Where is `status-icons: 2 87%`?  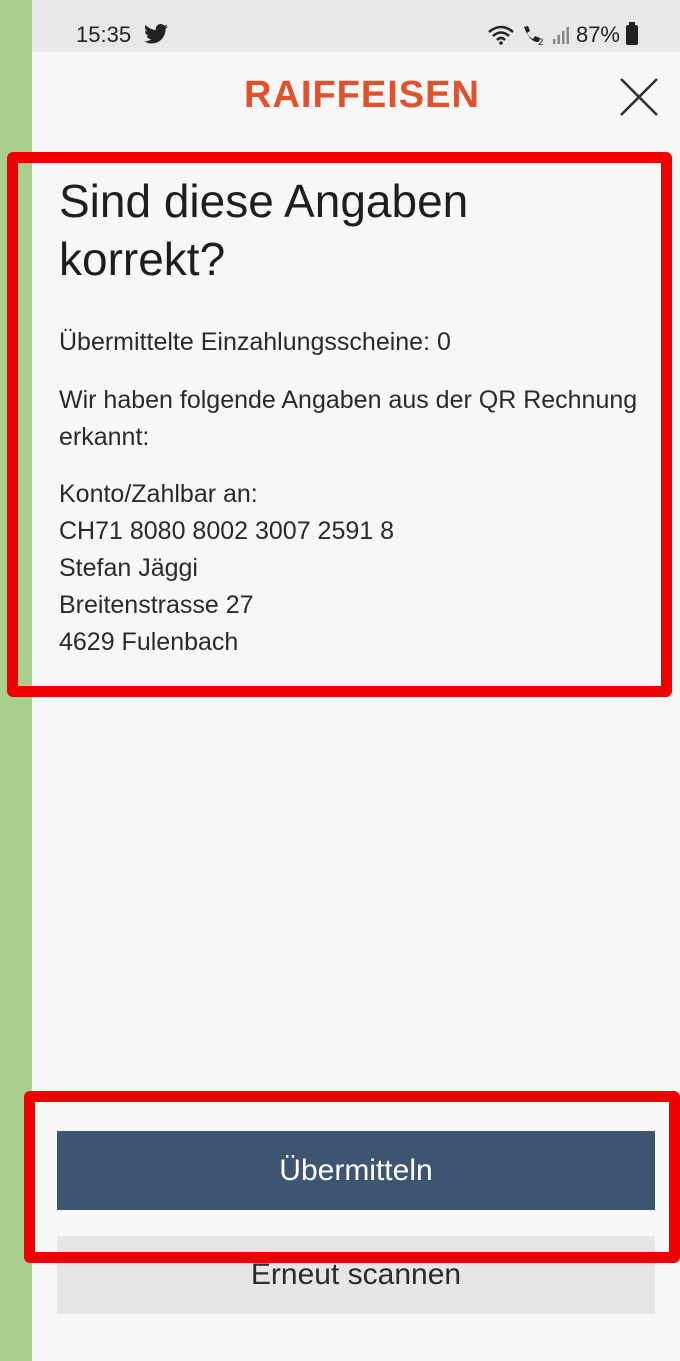 status-icons: 2 87% is located at coordinates (563, 35).